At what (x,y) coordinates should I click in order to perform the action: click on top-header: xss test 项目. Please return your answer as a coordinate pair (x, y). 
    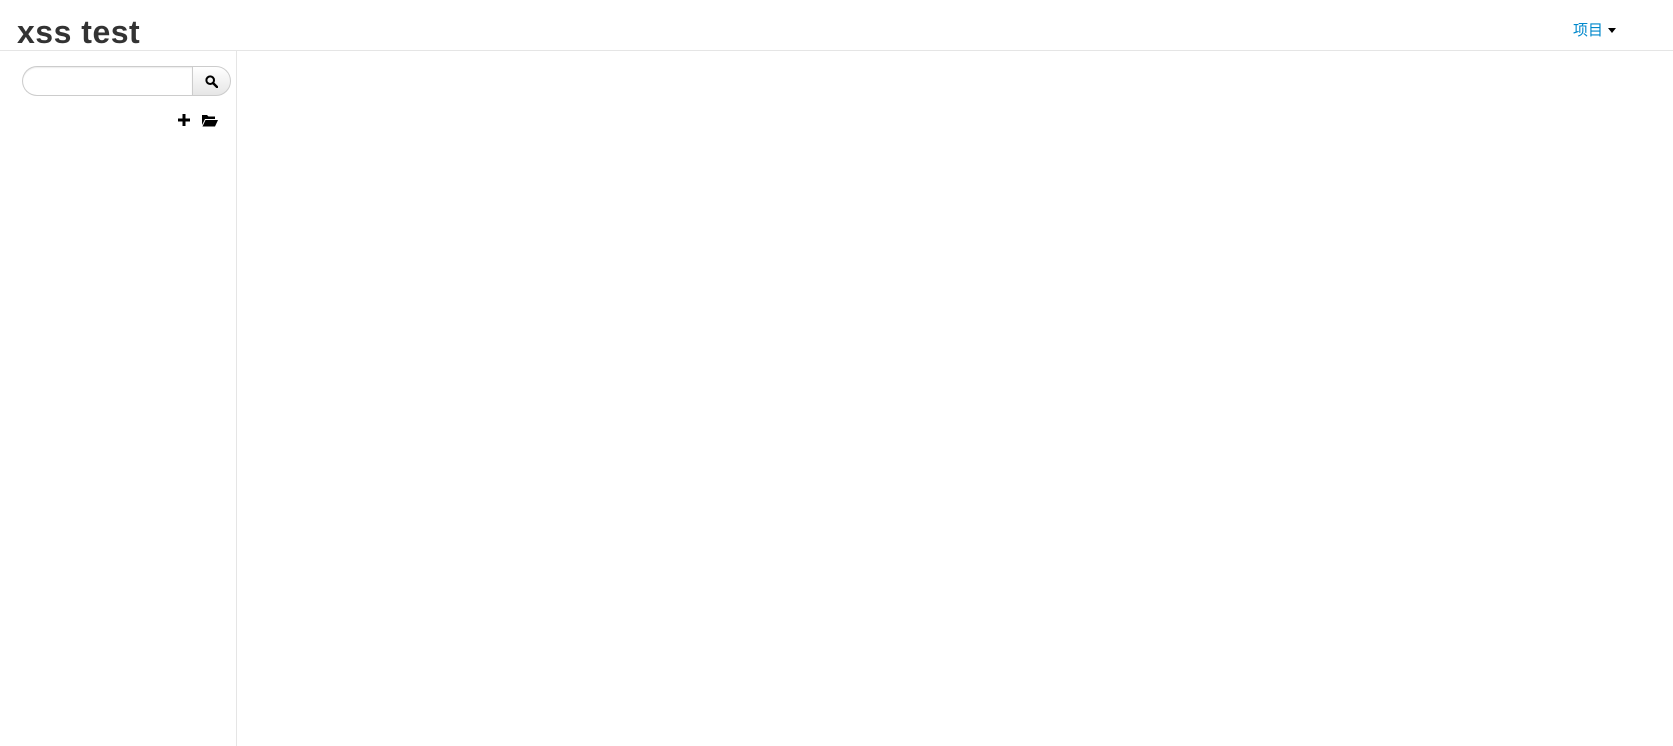
    Looking at the image, I should click on (836, 25).